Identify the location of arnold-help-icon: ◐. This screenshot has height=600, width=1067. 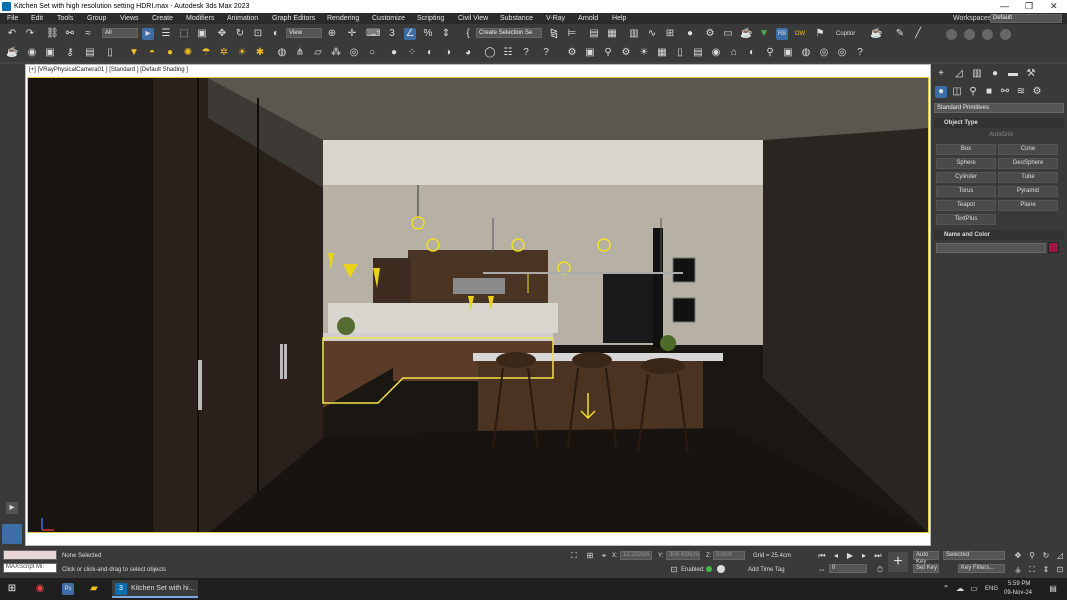
(752, 53).